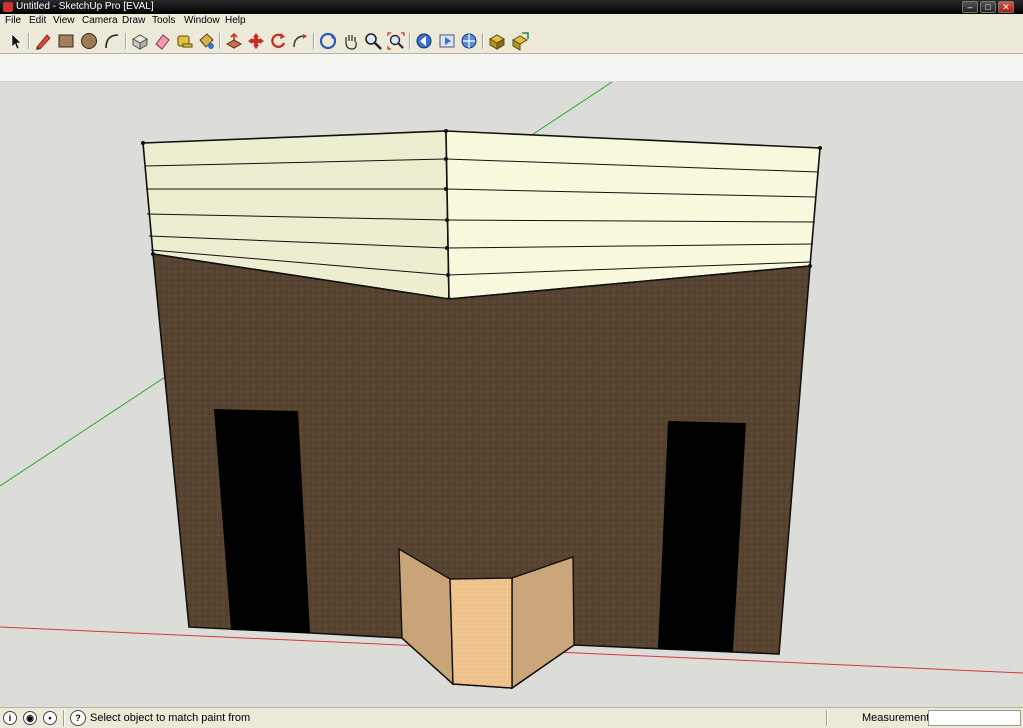 This screenshot has width=1023, height=728. I want to click on menu-file: File, so click(13, 20).